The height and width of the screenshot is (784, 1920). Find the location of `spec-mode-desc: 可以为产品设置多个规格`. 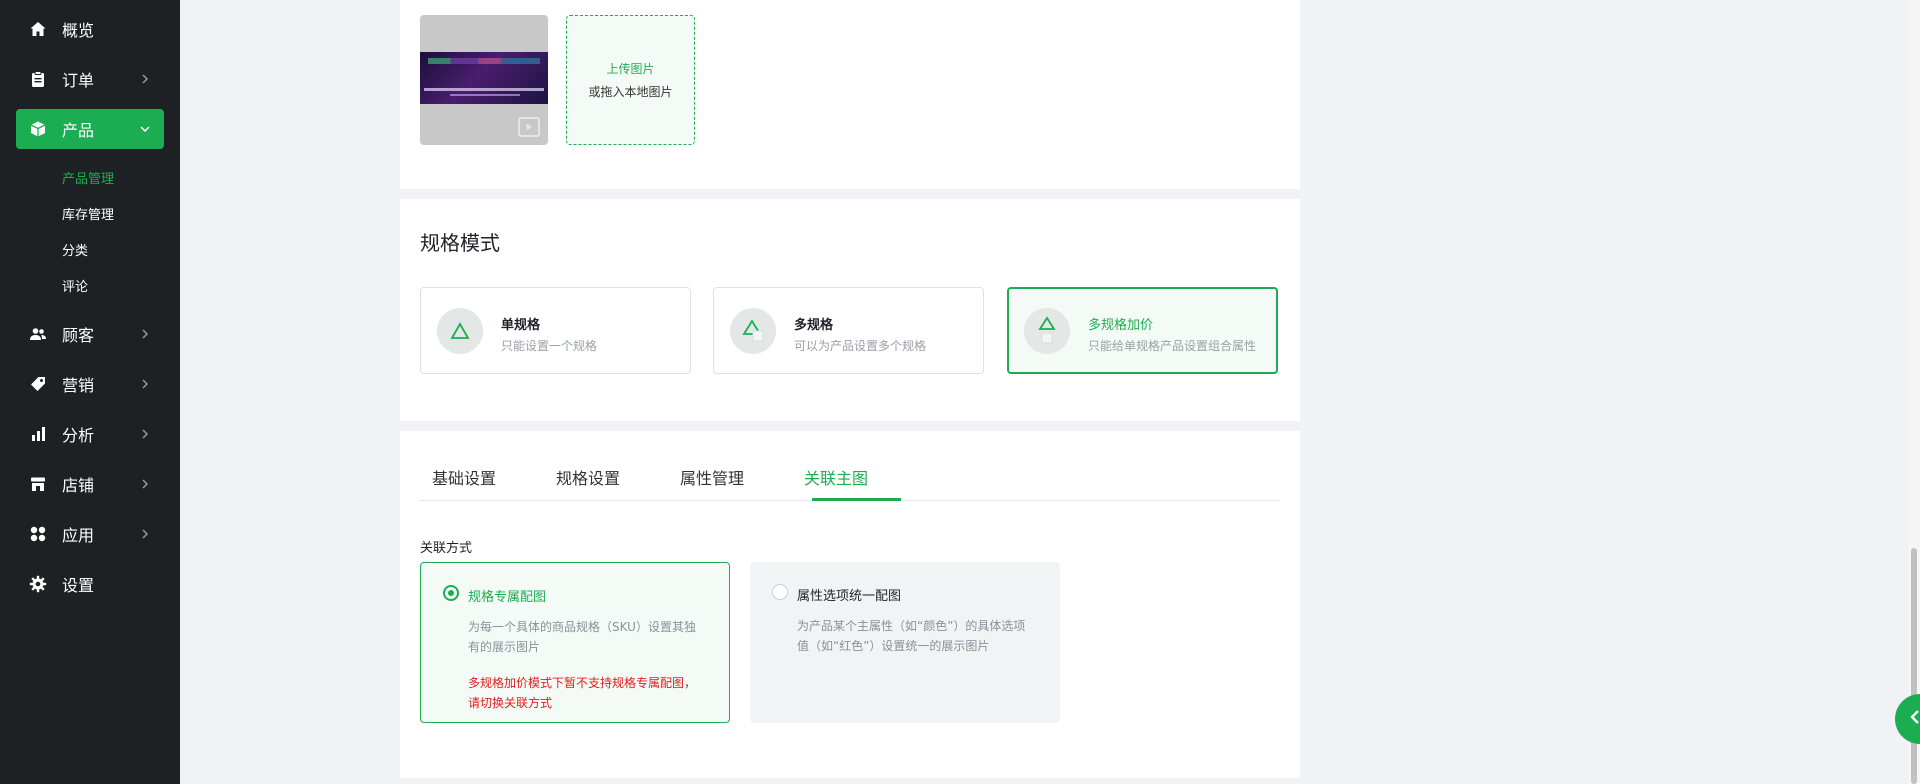

spec-mode-desc: 可以为产品设置多个规格 is located at coordinates (860, 346).